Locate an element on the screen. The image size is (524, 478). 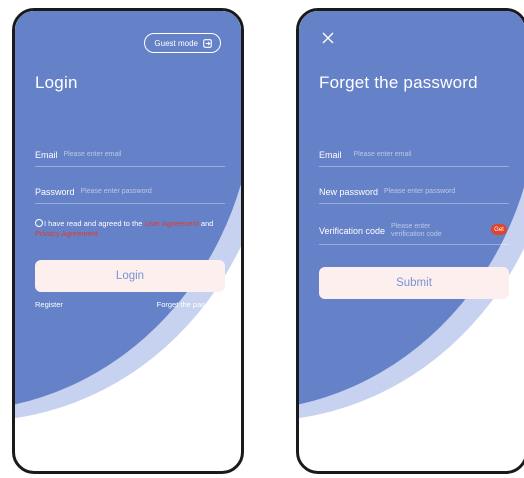
close-icon is located at coordinates (328, 38).